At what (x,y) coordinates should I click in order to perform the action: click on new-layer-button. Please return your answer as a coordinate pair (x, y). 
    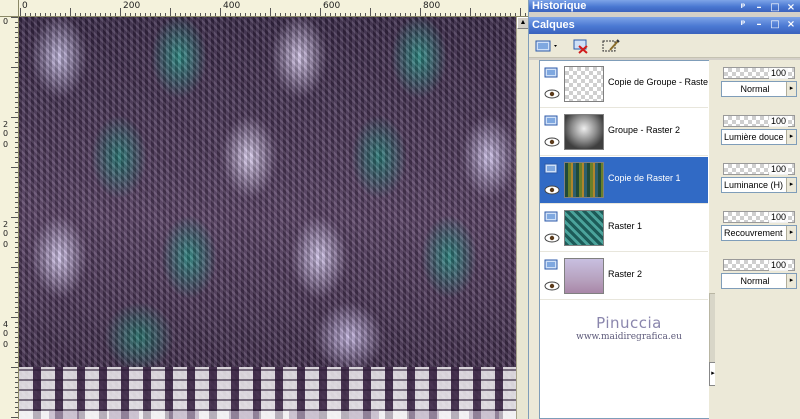
    Looking at the image, I should click on (547, 46).